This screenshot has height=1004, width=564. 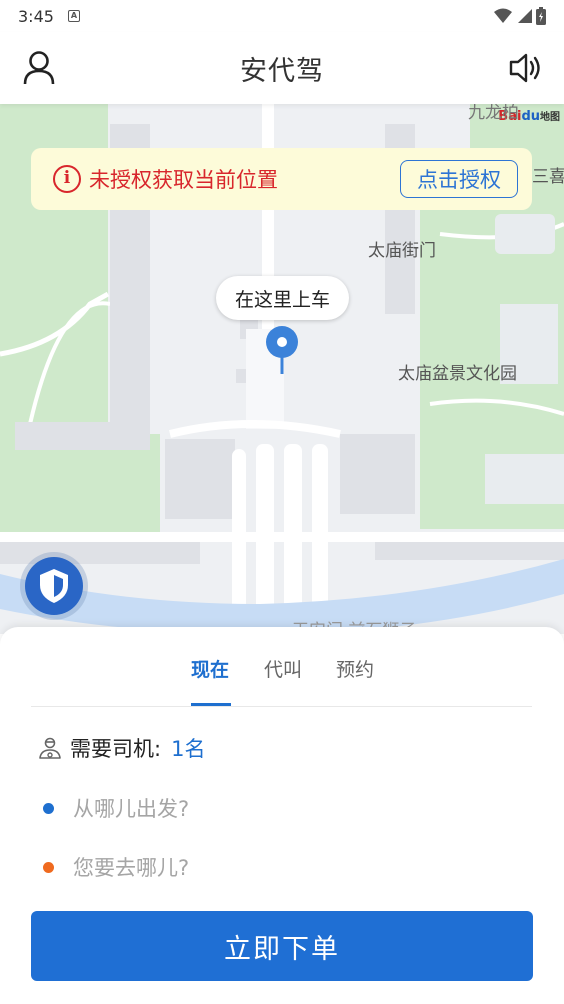 I want to click on pickup-location-field: 从哪儿出发?, so click(x=113, y=808).